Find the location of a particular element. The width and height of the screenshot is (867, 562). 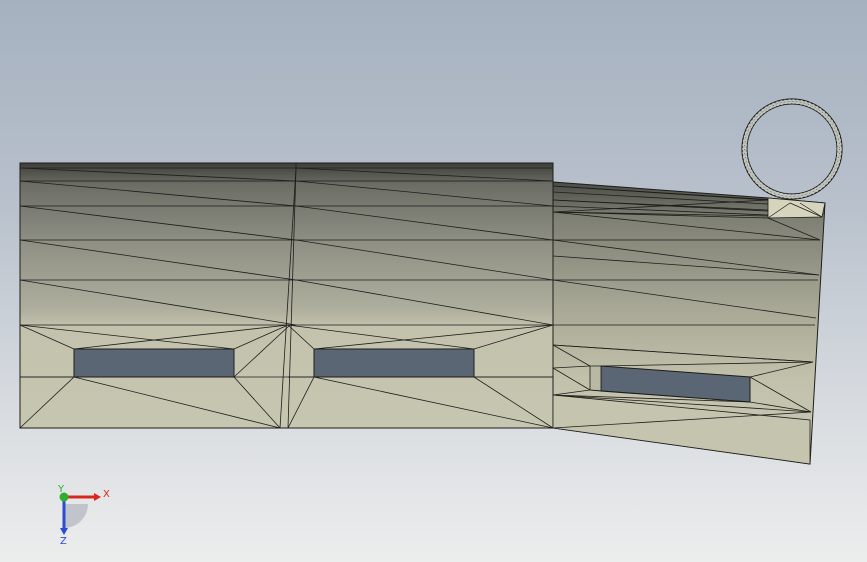

triad-quadrant is located at coordinates (76, 516).